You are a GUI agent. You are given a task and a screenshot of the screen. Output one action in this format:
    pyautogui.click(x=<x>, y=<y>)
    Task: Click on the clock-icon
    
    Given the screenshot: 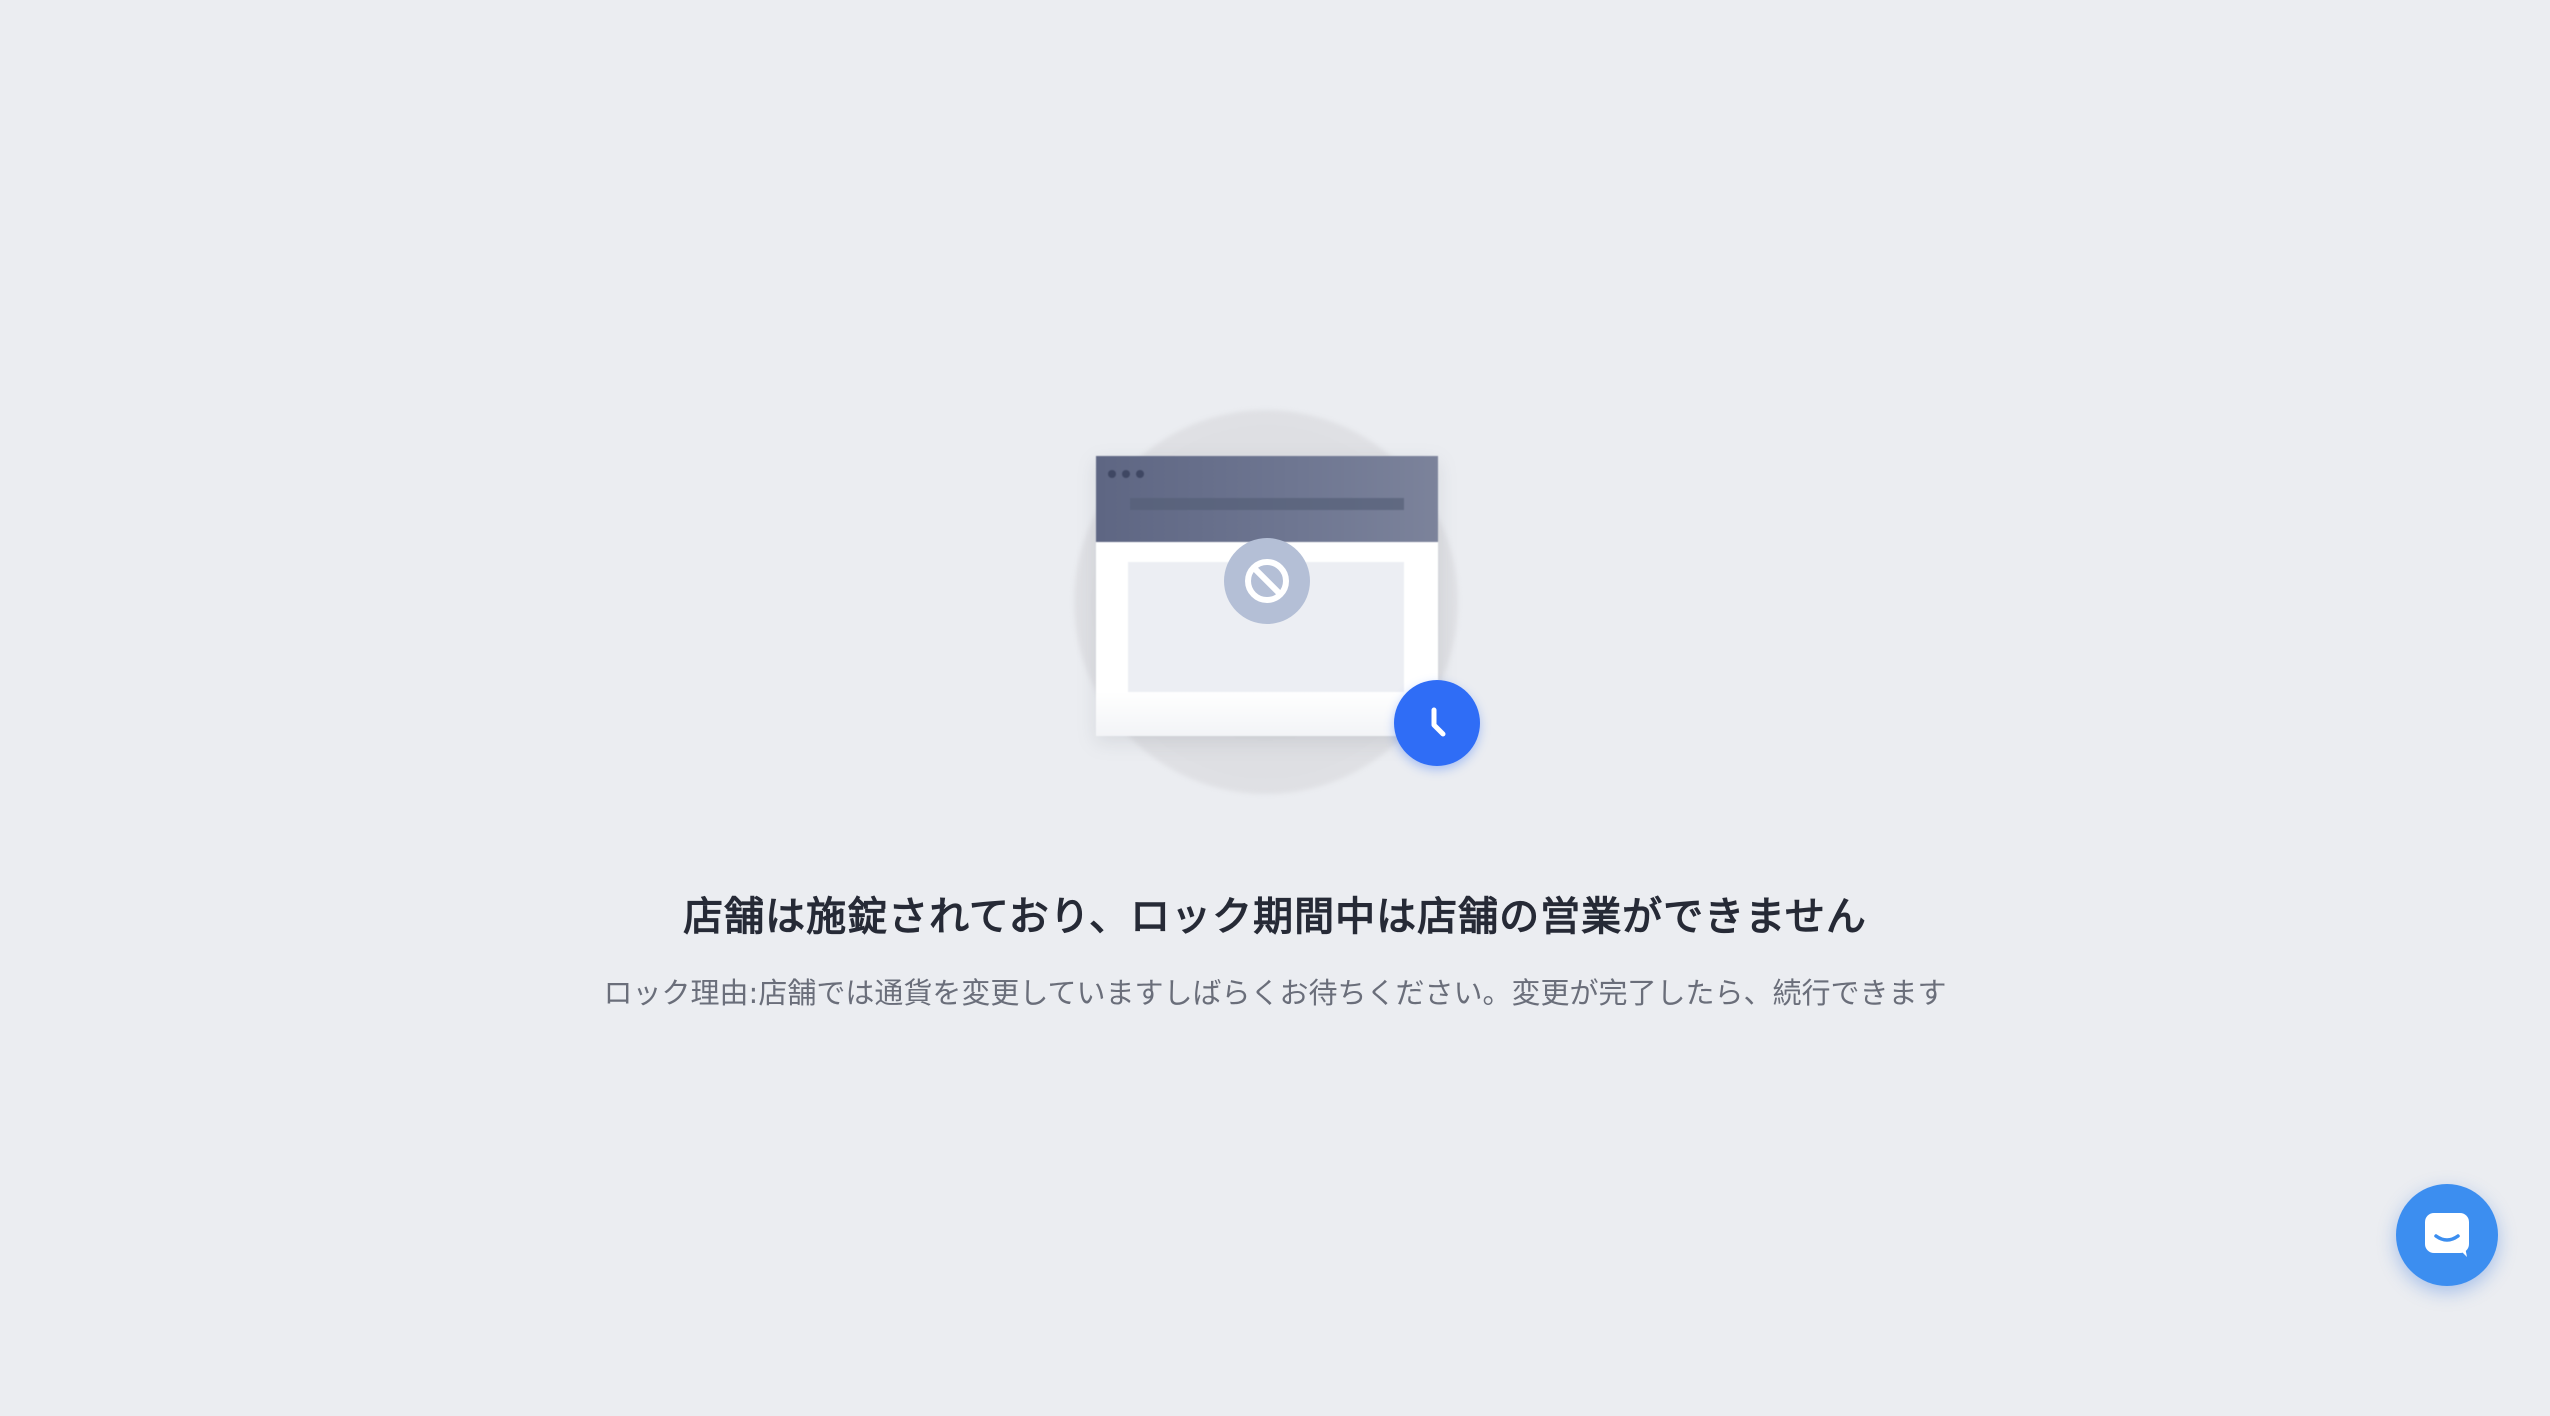 What is the action you would take?
    pyautogui.click(x=1437, y=723)
    